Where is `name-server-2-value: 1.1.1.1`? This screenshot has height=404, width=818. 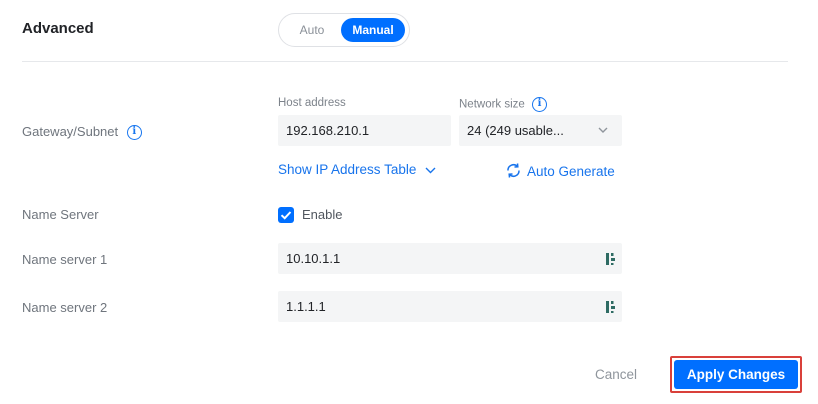 name-server-2-value: 1.1.1.1 is located at coordinates (306, 306).